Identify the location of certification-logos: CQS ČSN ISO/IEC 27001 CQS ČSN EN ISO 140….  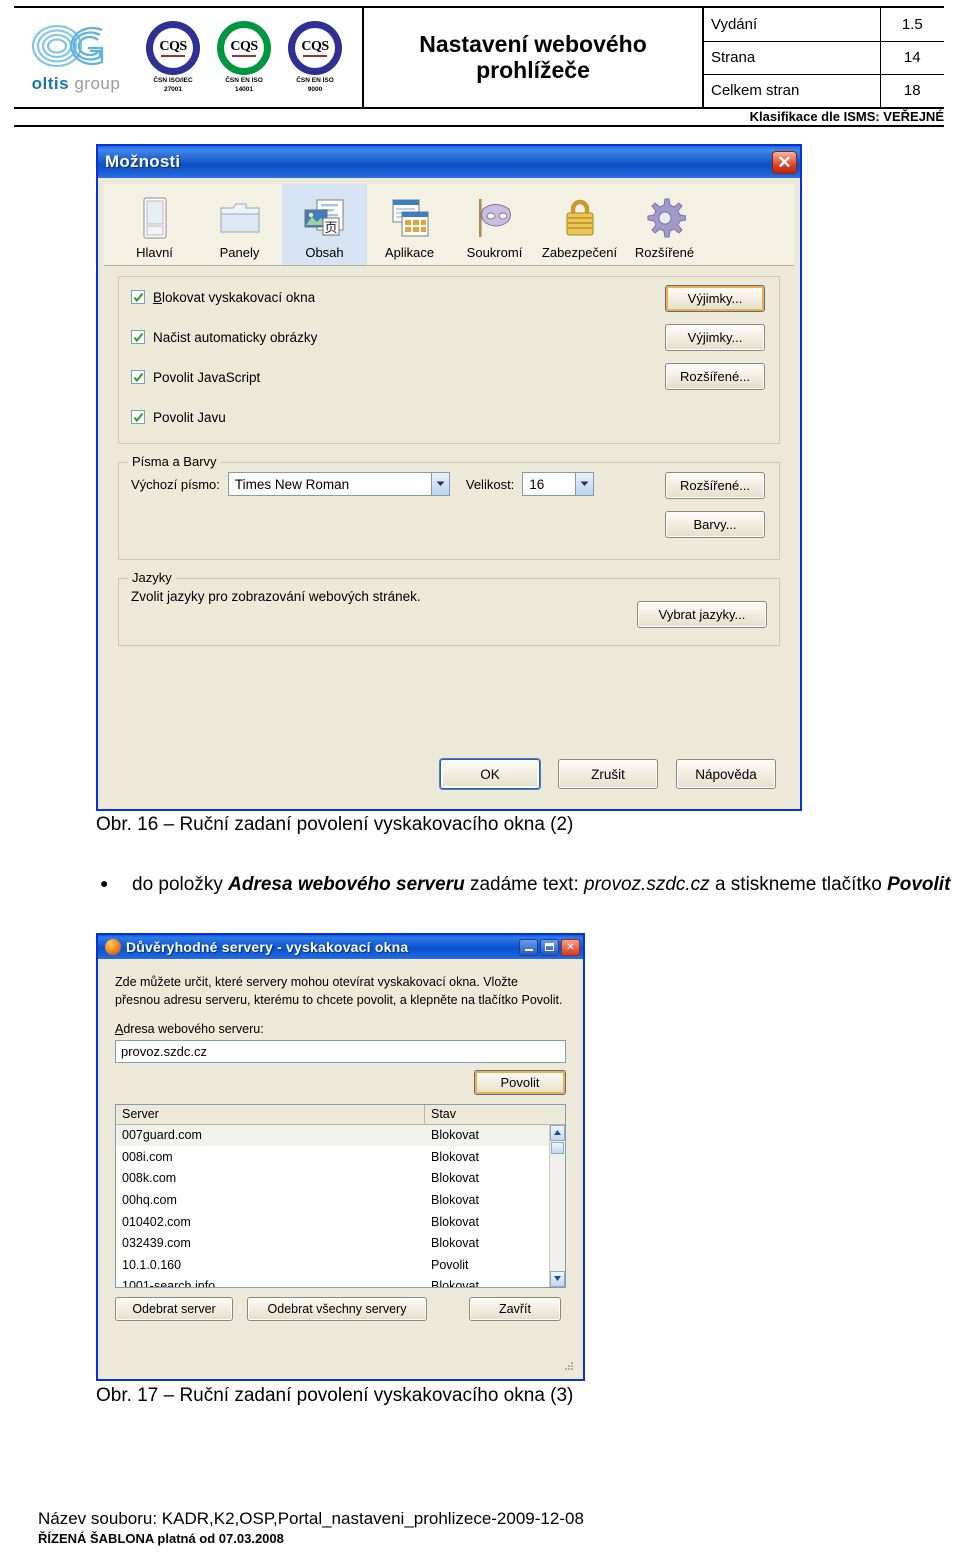
(239, 57).